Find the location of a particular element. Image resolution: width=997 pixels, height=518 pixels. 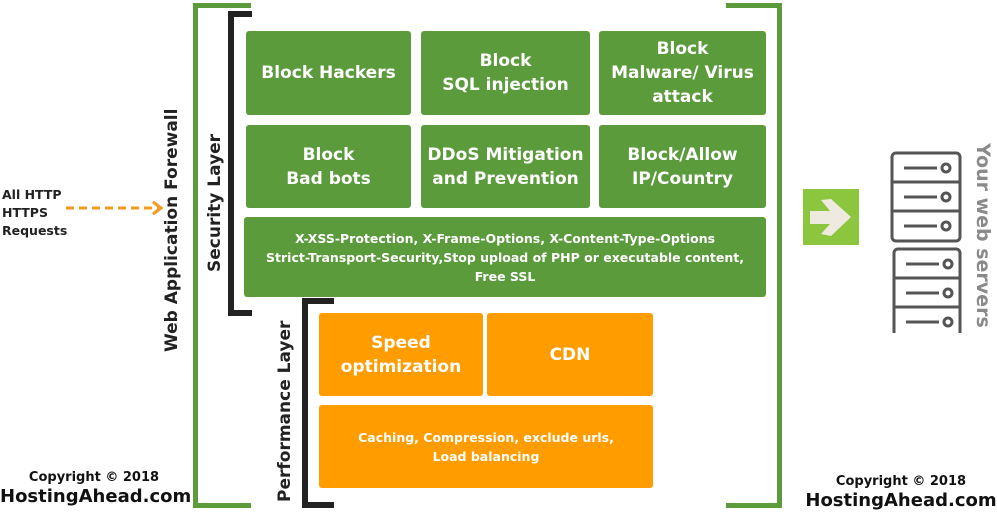

http-requests-label: All HTTP HTTPS Requests is located at coordinates (34, 213).